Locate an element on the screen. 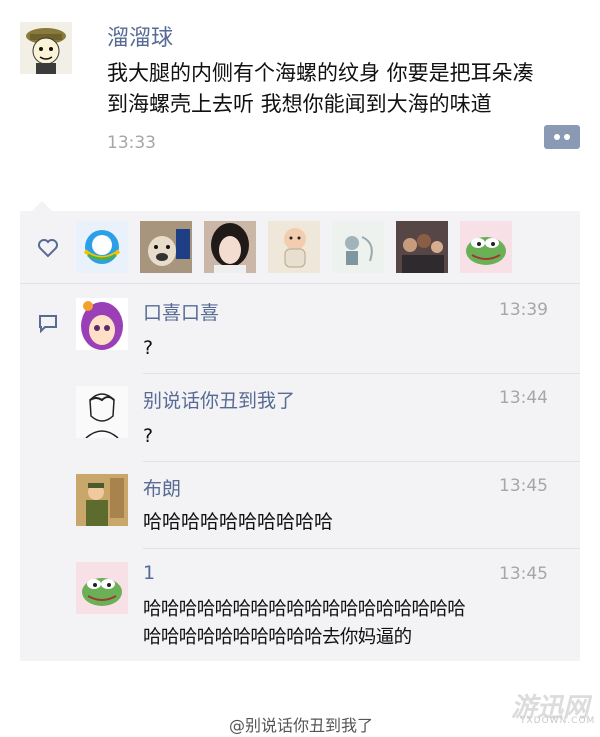  dog-icon is located at coordinates (166, 247).